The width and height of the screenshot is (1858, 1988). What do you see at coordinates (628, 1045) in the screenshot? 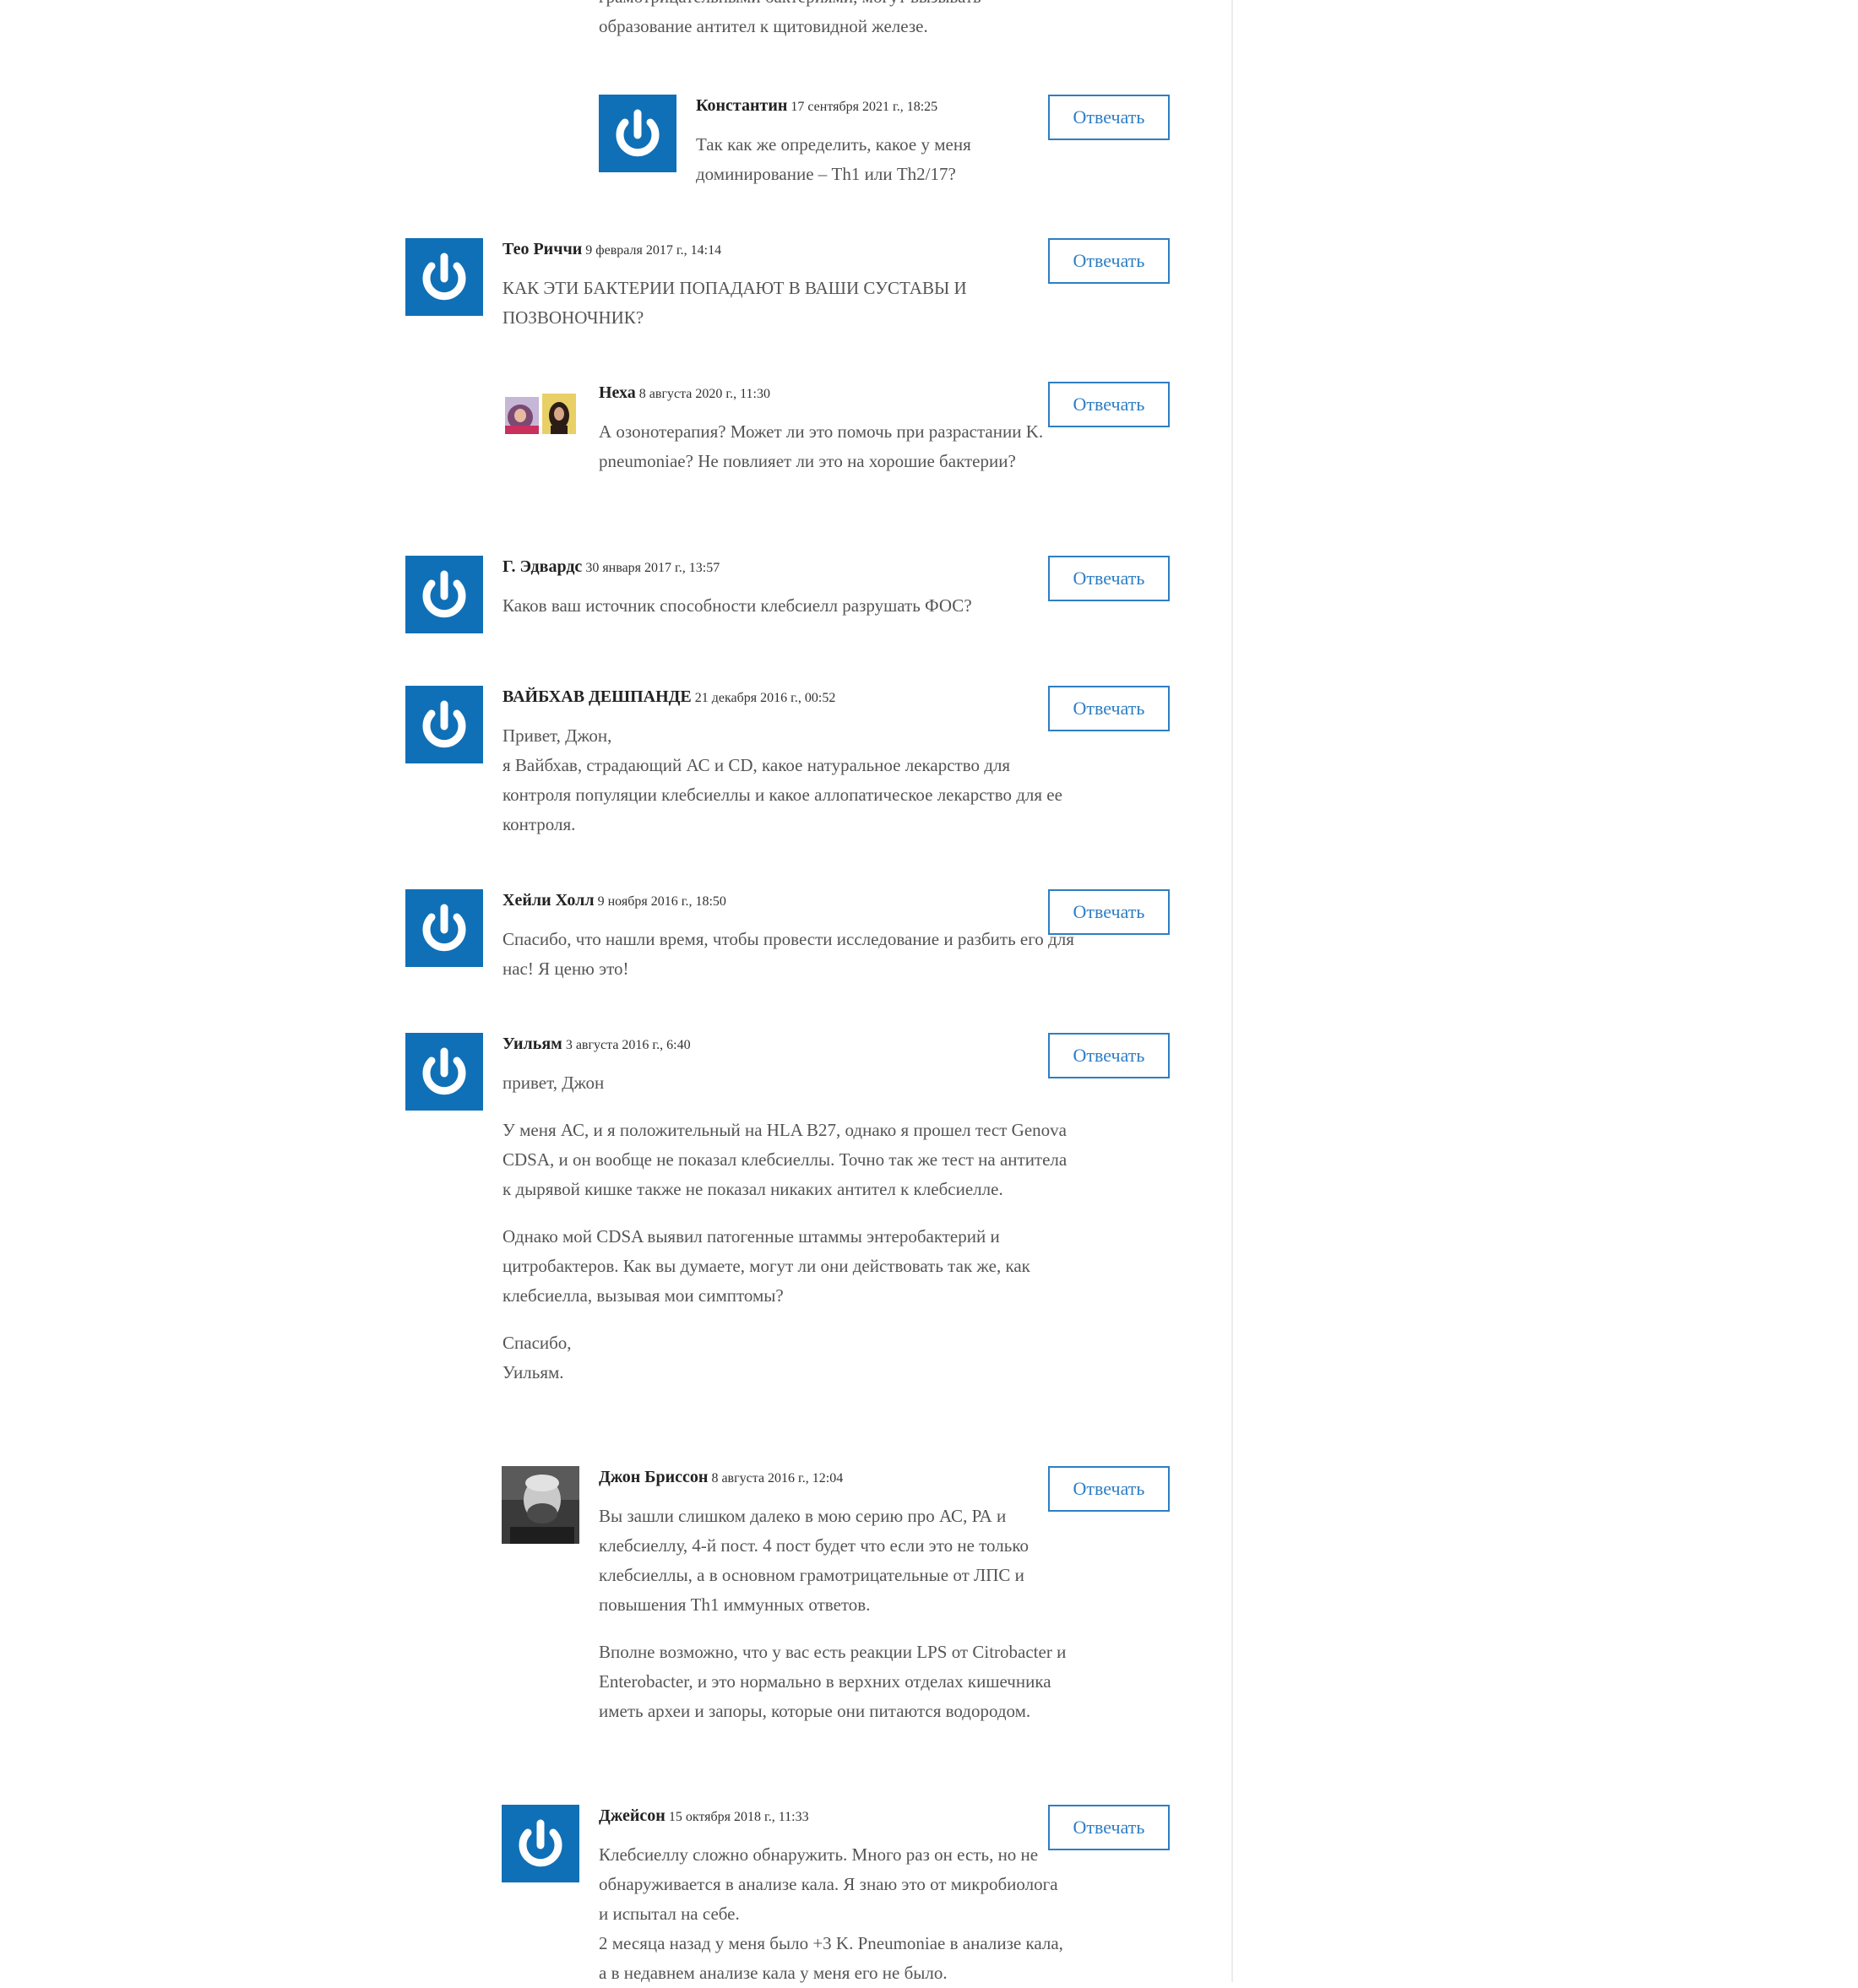
I see `comment-date: 3 августа 2016 г., 6:40` at bounding box center [628, 1045].